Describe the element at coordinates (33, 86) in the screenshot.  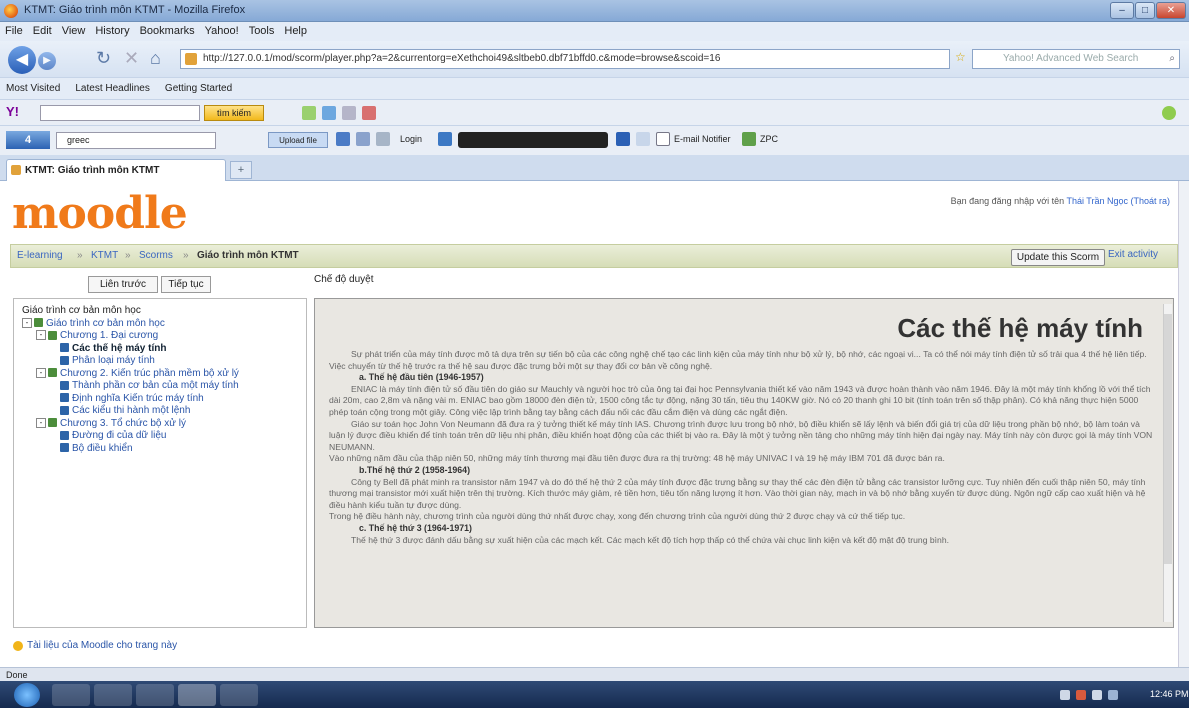
I see `bookmark-most-visited: Most Visited` at that location.